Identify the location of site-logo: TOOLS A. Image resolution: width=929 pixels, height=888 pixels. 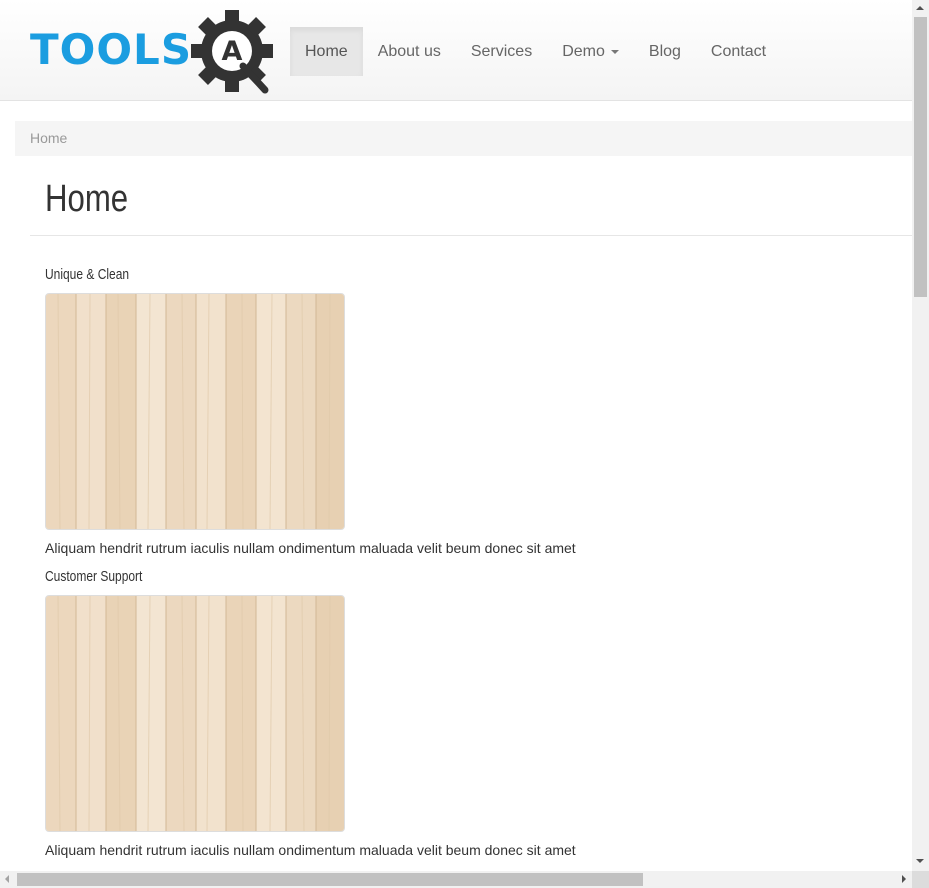
(155, 50).